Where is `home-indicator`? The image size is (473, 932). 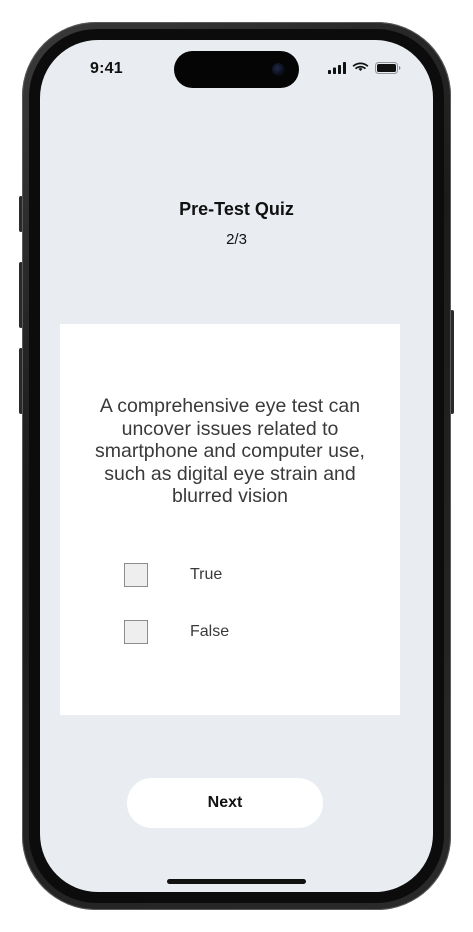
home-indicator is located at coordinates (236, 881).